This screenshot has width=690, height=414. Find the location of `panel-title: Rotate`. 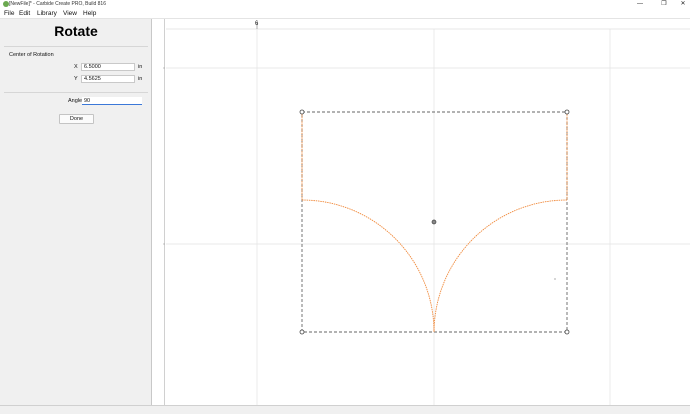

panel-title: Rotate is located at coordinates (76, 31).